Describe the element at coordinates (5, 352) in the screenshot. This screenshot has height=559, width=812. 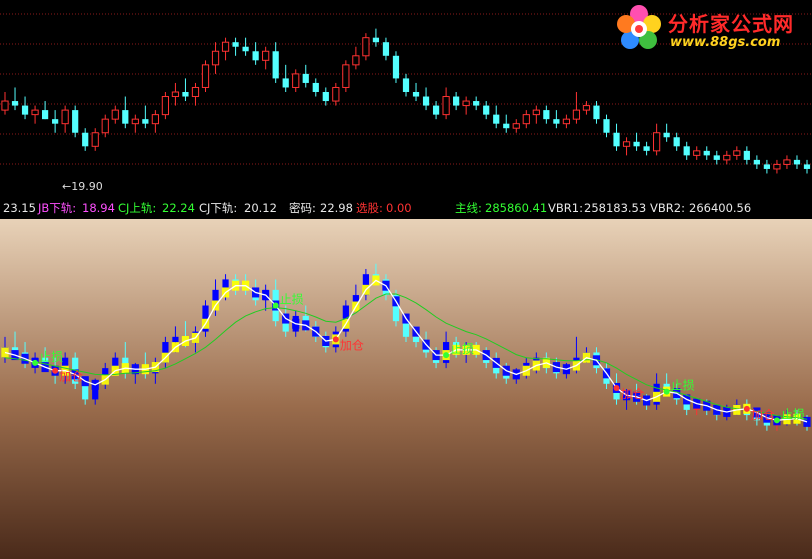
I see `band-segment` at that location.